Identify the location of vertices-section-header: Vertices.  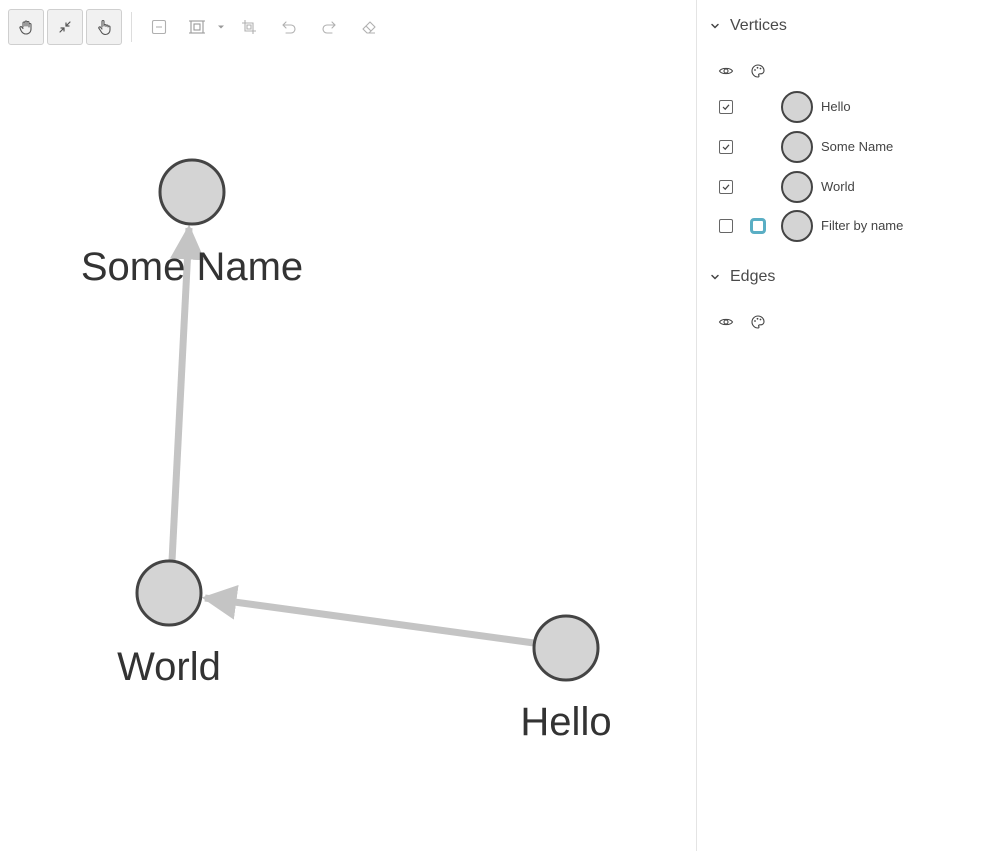
(748, 26).